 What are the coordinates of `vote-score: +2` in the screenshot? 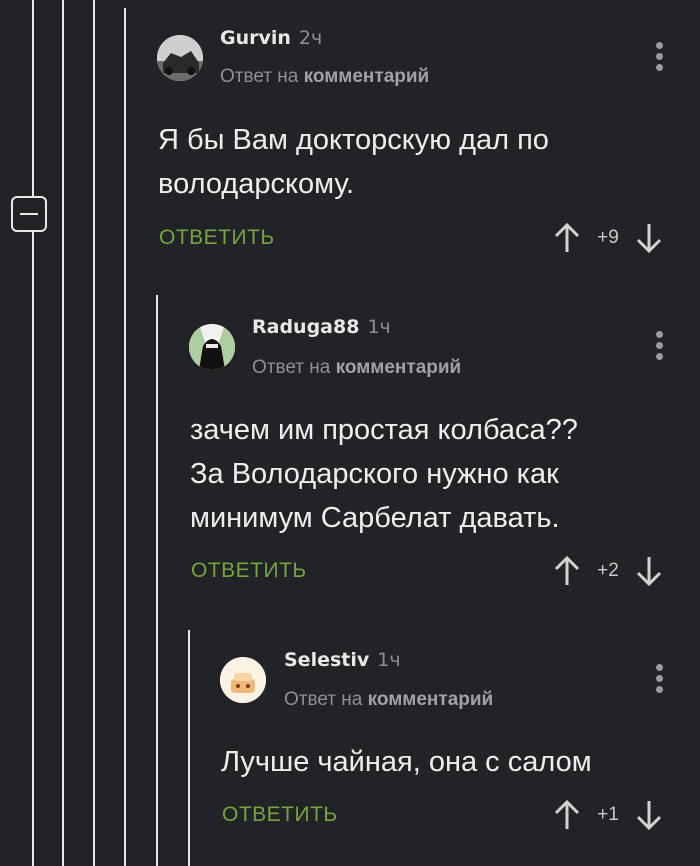 It's located at (608, 570).